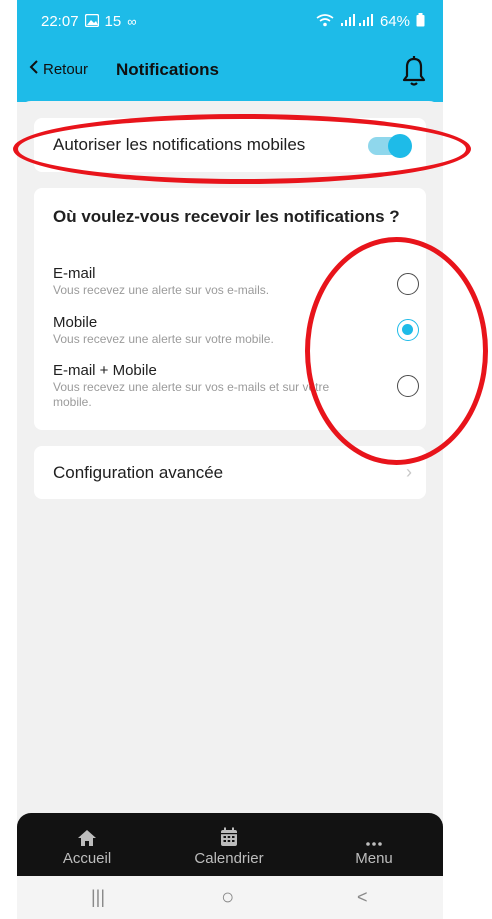  Describe the element at coordinates (66, 69) in the screenshot. I see `back-label: Retour` at that location.